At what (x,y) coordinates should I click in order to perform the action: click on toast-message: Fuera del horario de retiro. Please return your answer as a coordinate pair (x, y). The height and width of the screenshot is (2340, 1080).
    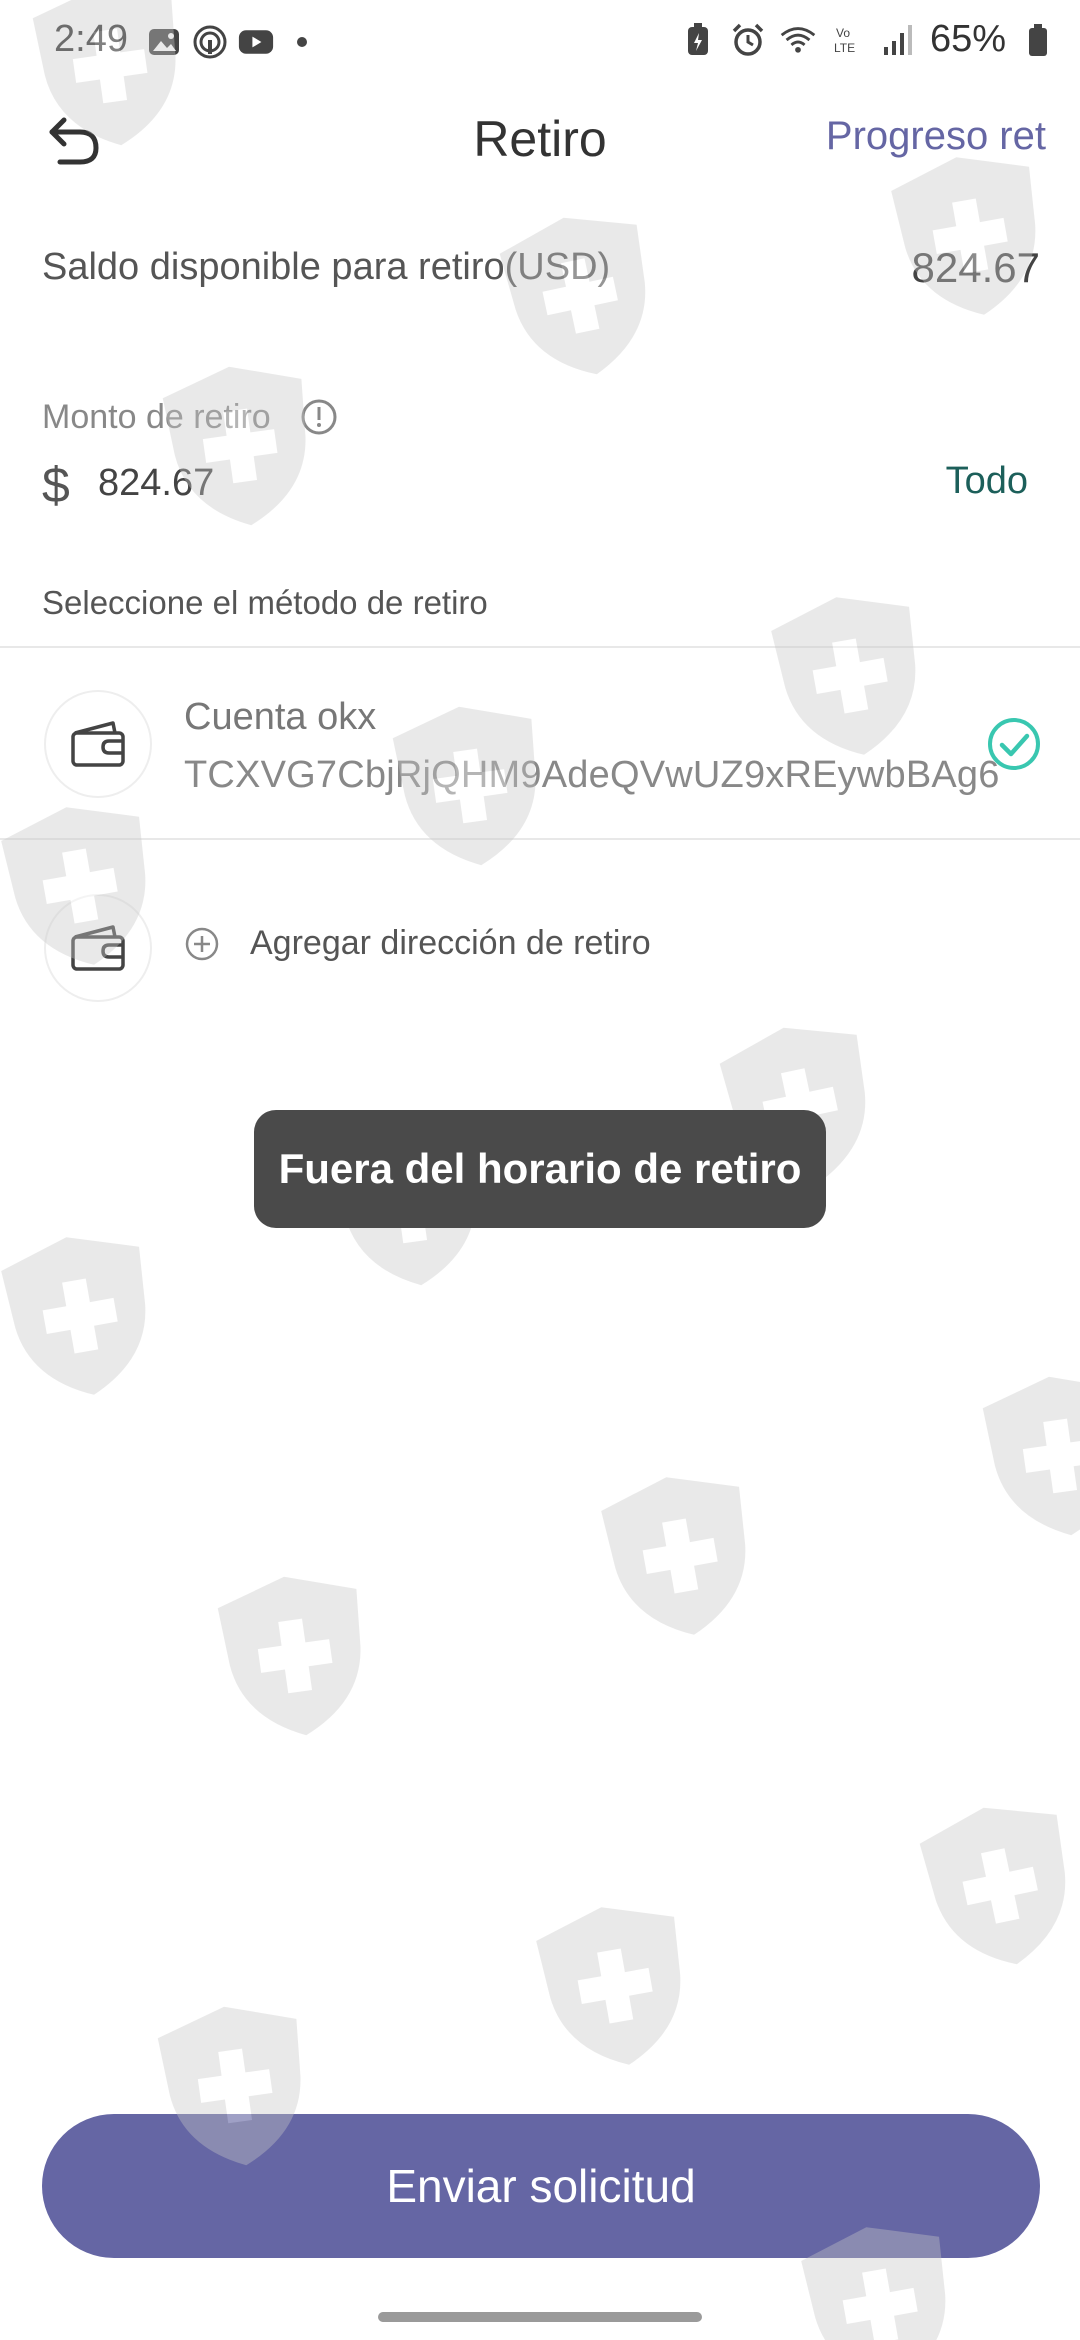
    Looking at the image, I should click on (540, 1169).